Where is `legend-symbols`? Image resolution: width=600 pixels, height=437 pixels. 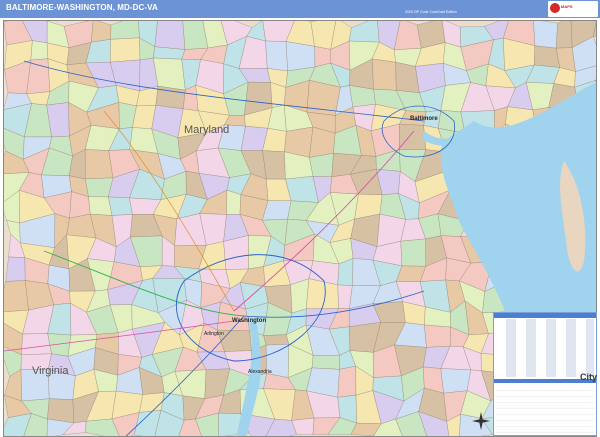
legend-symbols is located at coordinates (545, 410).